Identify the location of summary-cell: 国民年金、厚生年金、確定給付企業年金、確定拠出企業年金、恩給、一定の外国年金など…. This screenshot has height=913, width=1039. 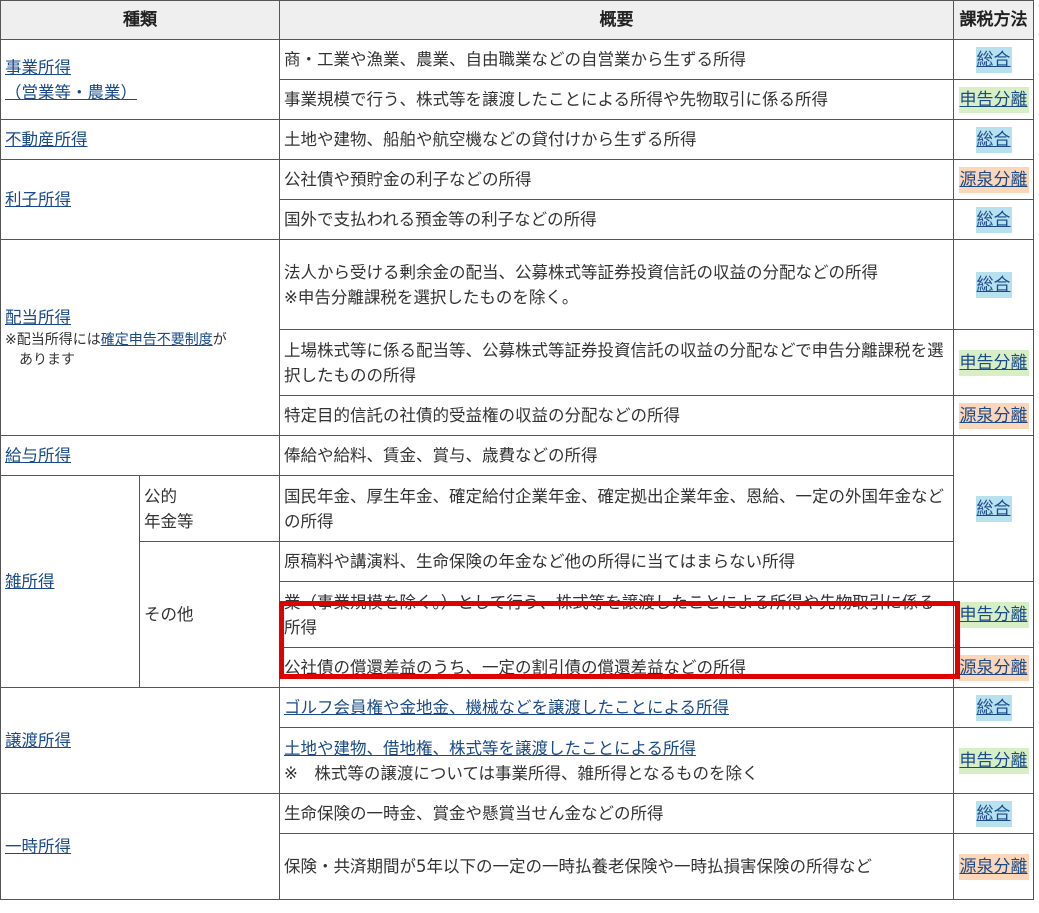
(616, 508).